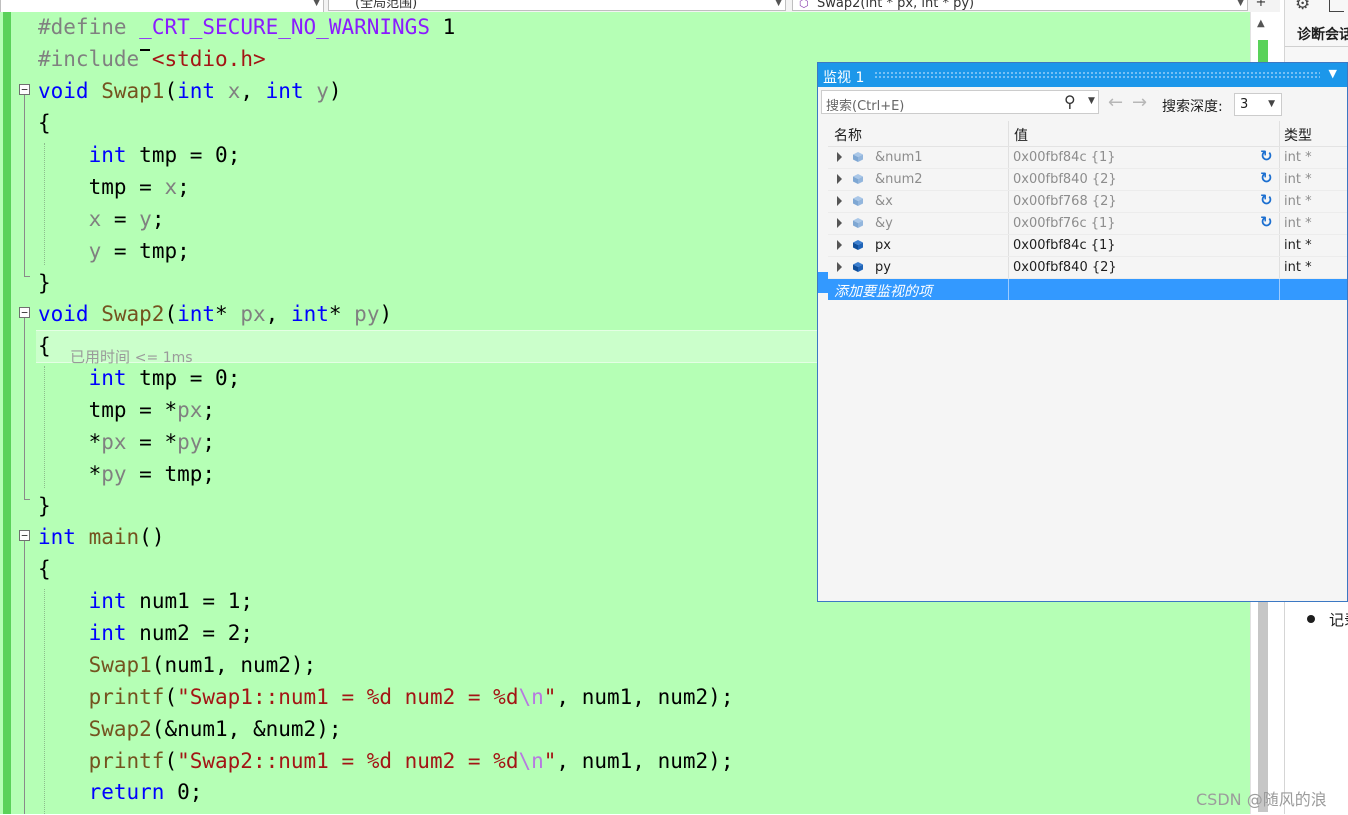 The height and width of the screenshot is (815, 1348). What do you see at coordinates (127, 442) in the screenshot?
I see `code-line-14: *px = *py;` at bounding box center [127, 442].